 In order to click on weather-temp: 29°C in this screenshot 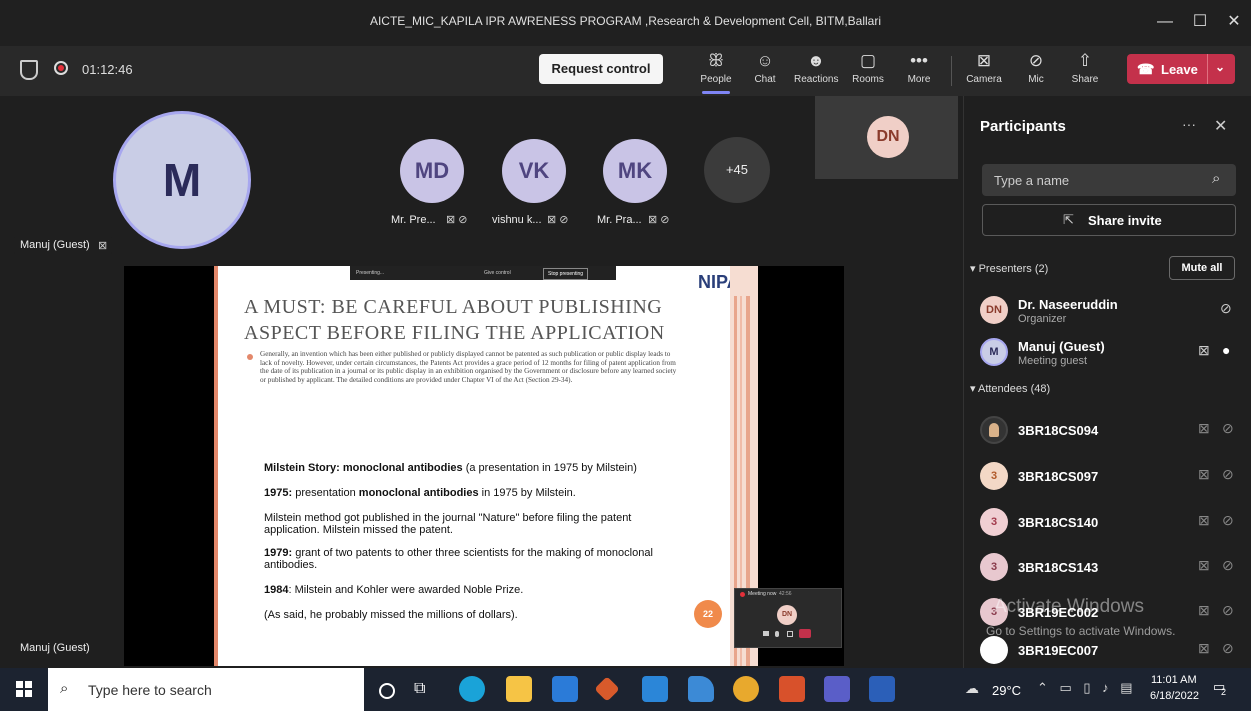, I will do `click(1006, 690)`.